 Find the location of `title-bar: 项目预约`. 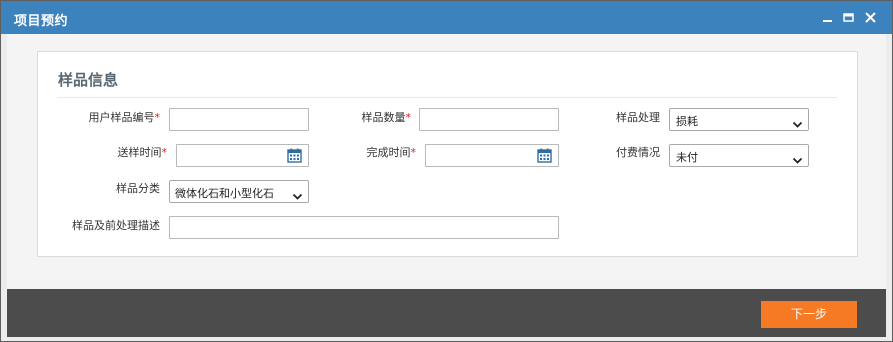

title-bar: 项目预约 is located at coordinates (446, 17).